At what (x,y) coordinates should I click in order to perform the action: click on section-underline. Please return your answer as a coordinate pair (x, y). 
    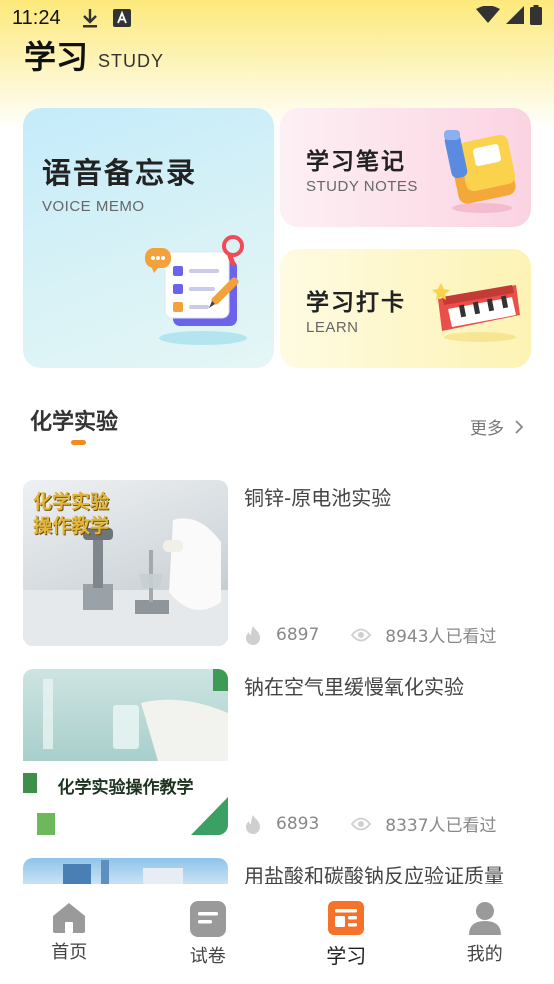
    Looking at the image, I should click on (78, 442).